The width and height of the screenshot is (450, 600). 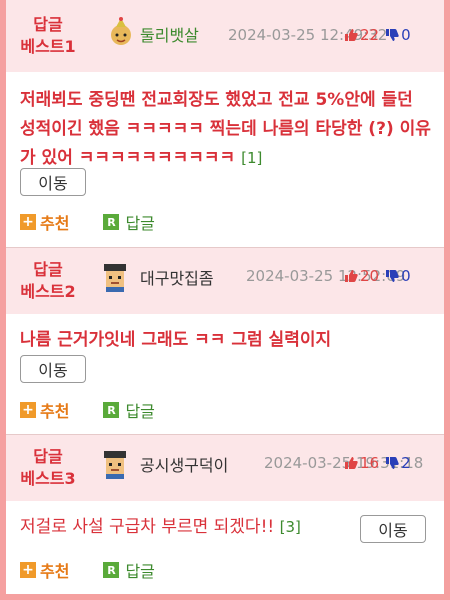 What do you see at coordinates (121, 32) in the screenshot?
I see `birthday-hat-character-icon` at bounding box center [121, 32].